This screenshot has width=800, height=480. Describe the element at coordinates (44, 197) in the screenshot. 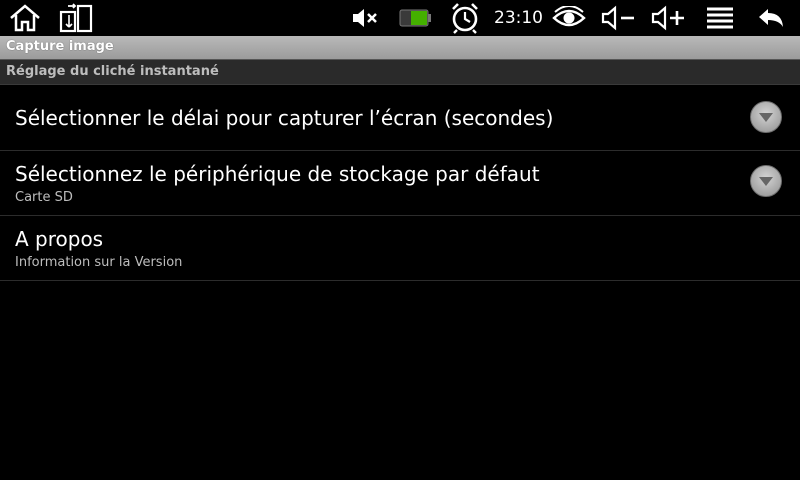

I see `pref-storage-device-summary: Carte SD` at that location.